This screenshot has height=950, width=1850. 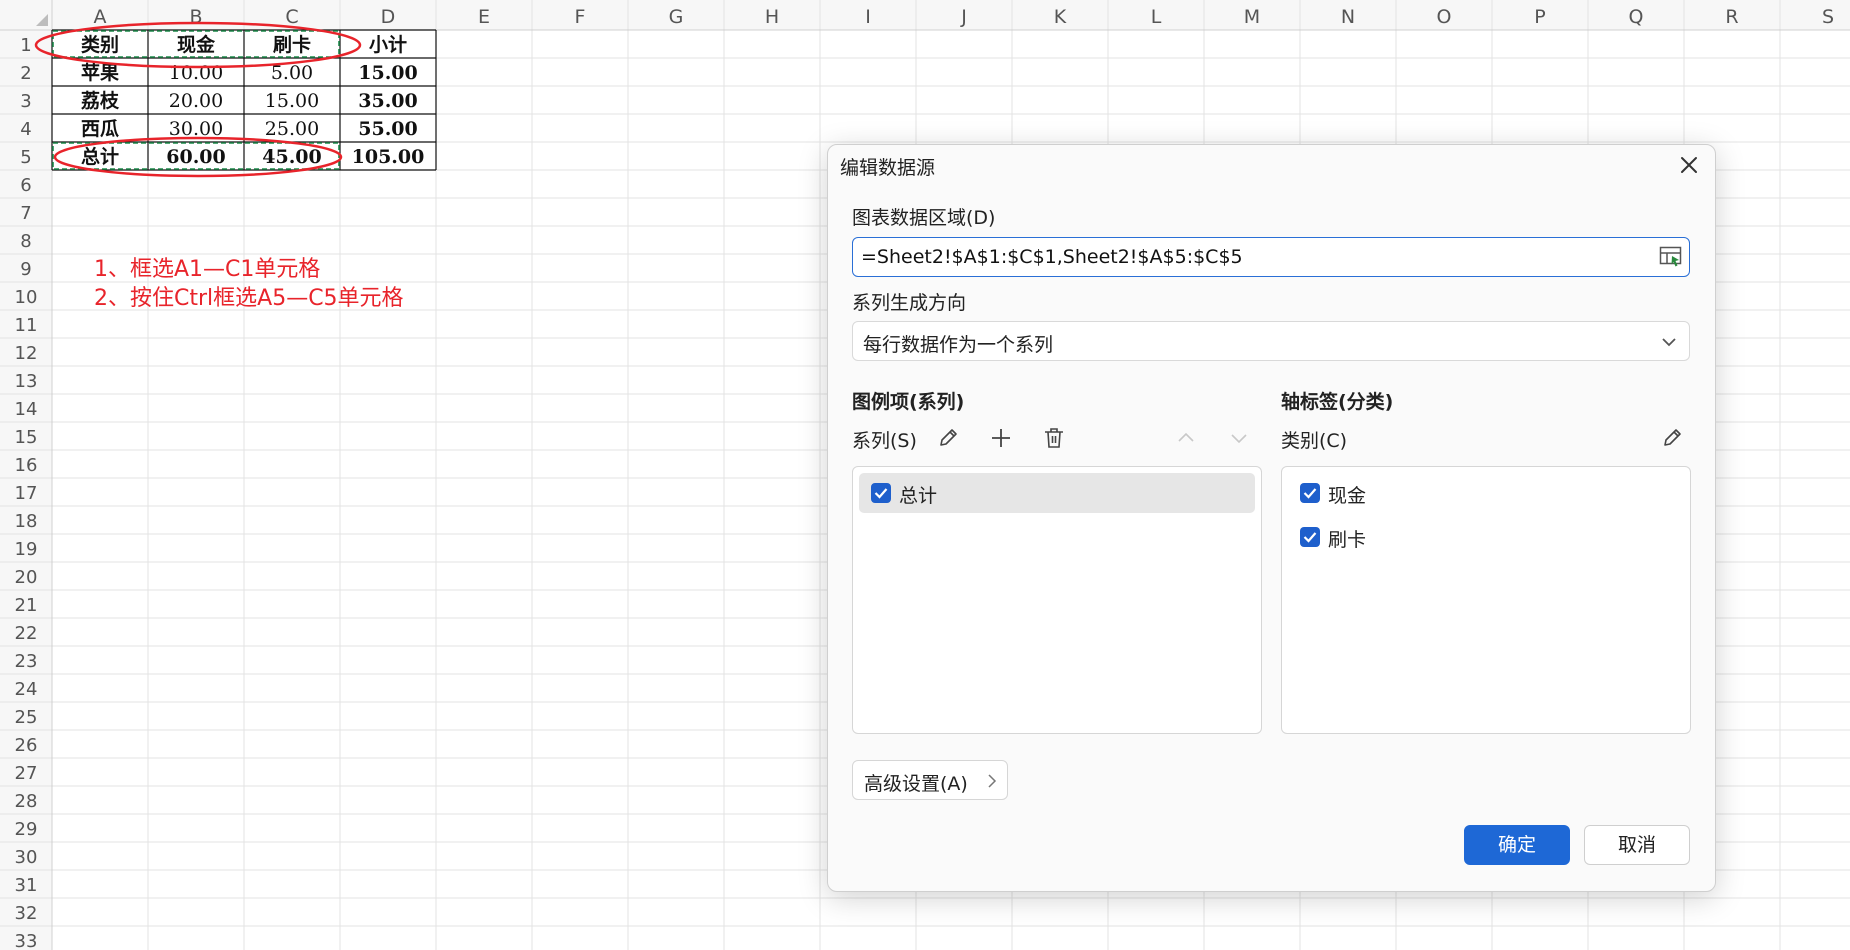 I want to click on row-header: 17, so click(x=26, y=493).